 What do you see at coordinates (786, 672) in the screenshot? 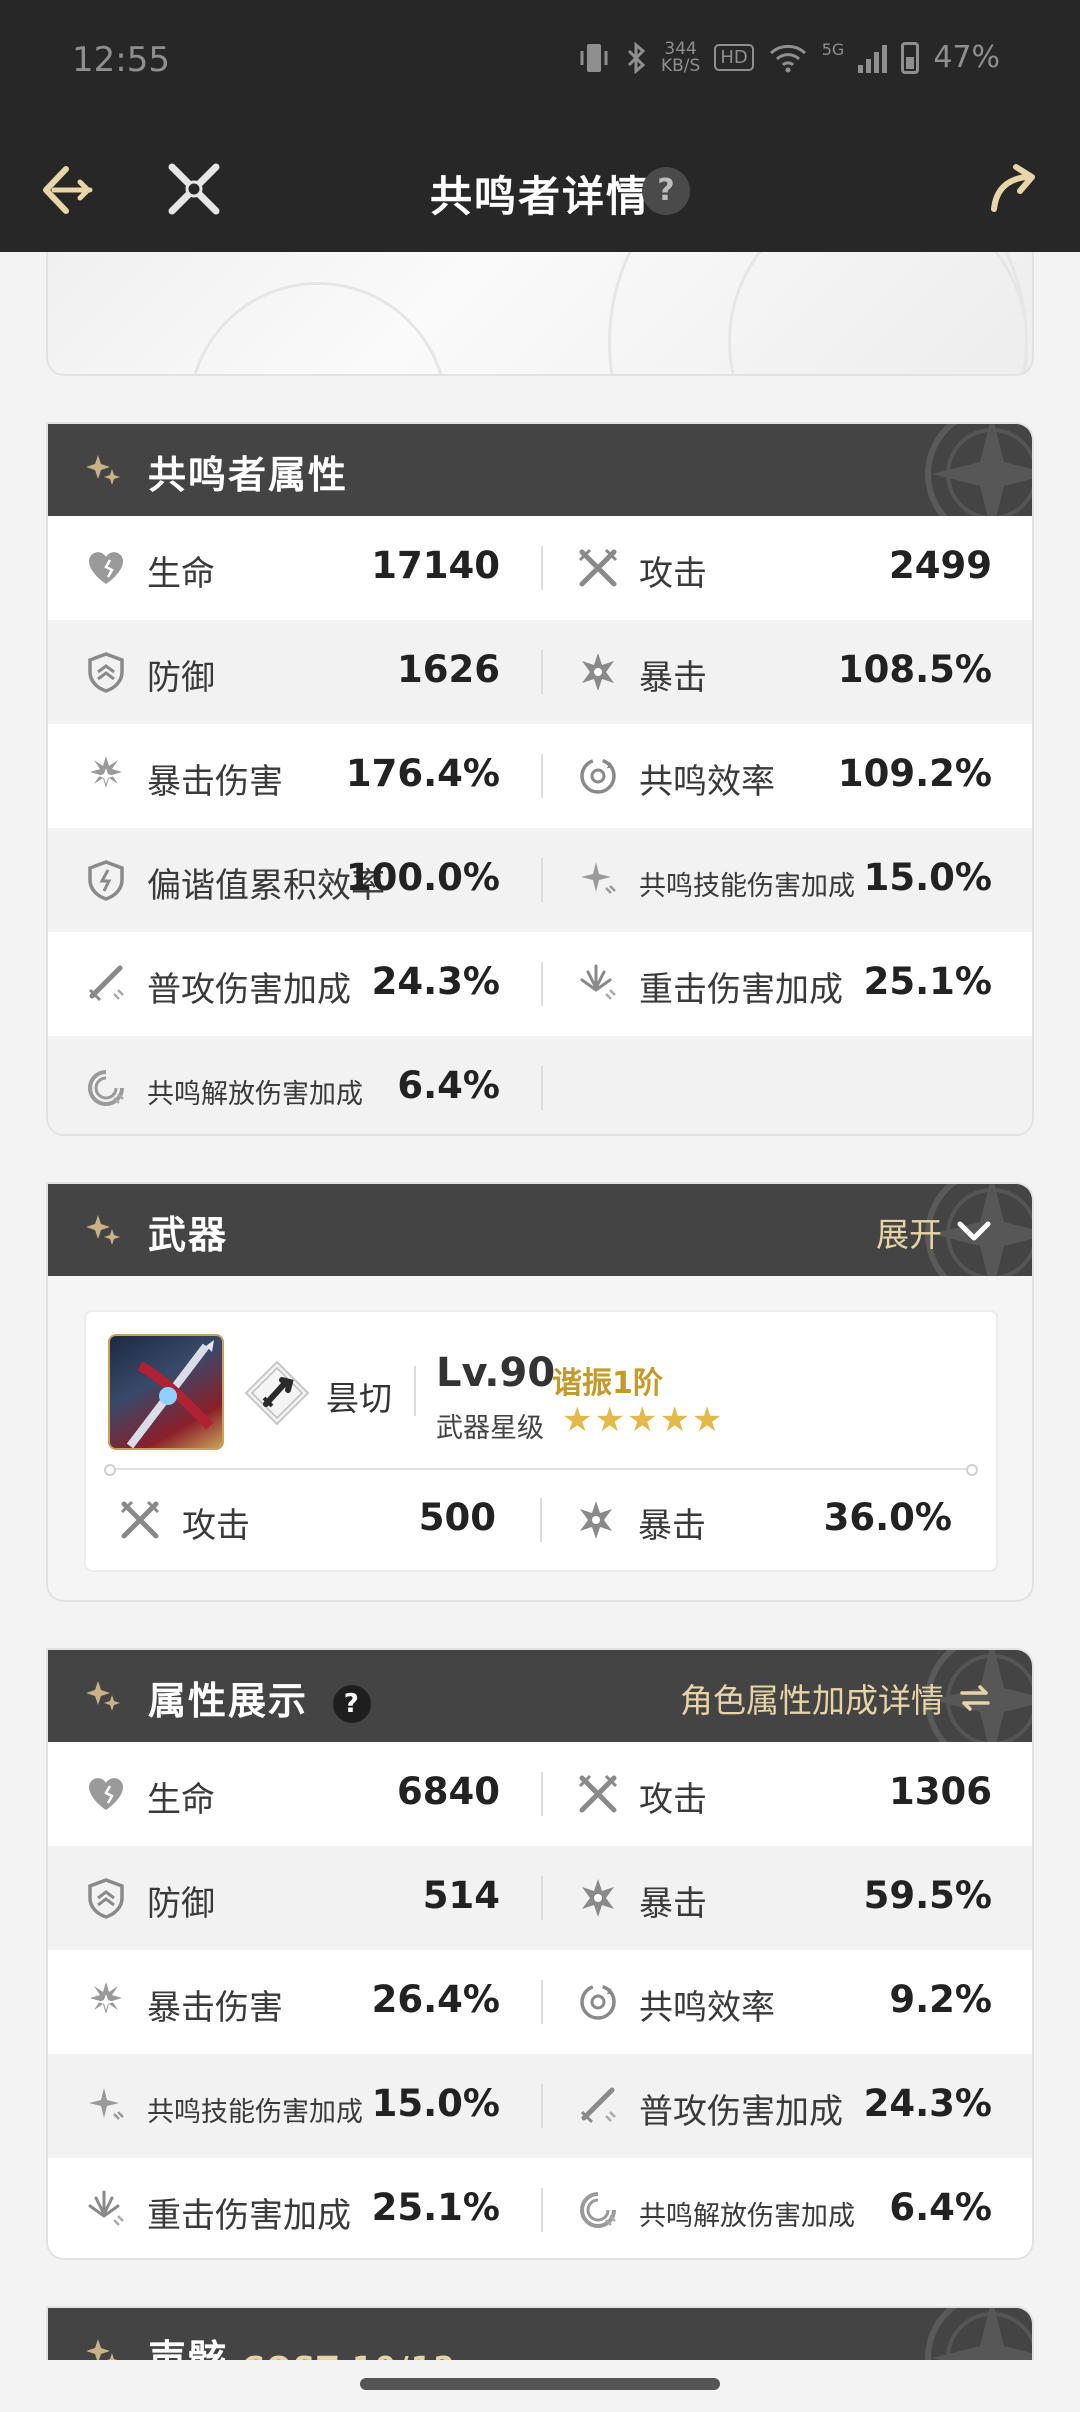
I see `attribute-cell: 暴击 108.5%` at bounding box center [786, 672].